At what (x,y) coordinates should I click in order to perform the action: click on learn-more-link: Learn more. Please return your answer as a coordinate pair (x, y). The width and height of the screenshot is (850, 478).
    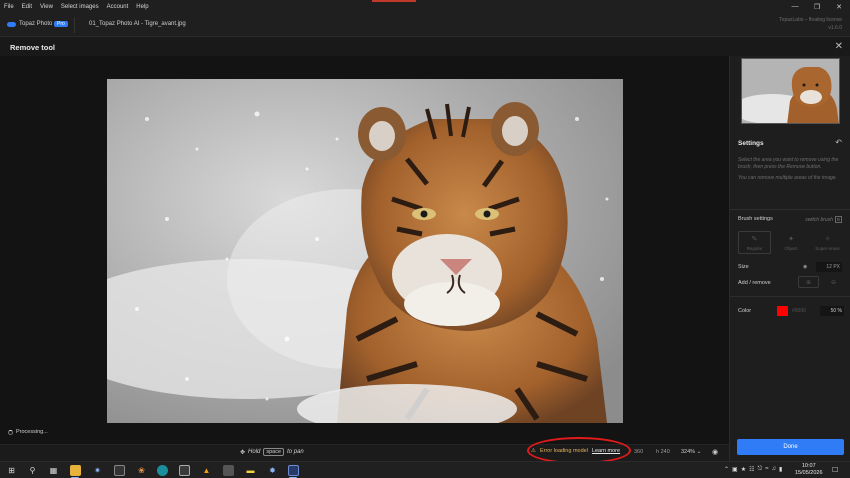
    Looking at the image, I should click on (606, 451).